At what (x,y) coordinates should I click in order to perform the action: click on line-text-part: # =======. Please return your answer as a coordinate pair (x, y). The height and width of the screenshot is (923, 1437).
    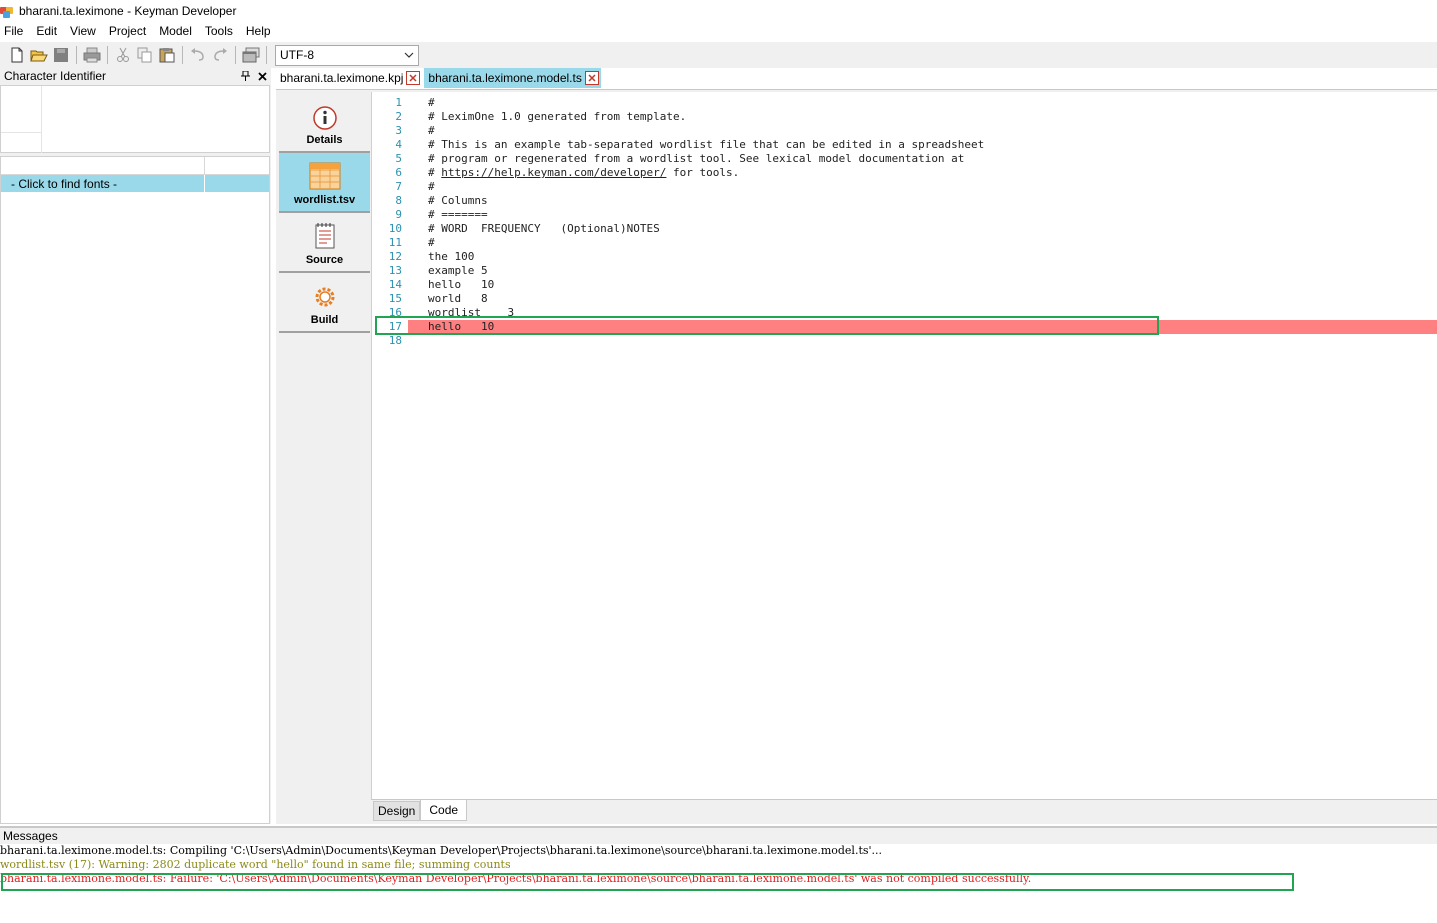
    Looking at the image, I should click on (458, 214).